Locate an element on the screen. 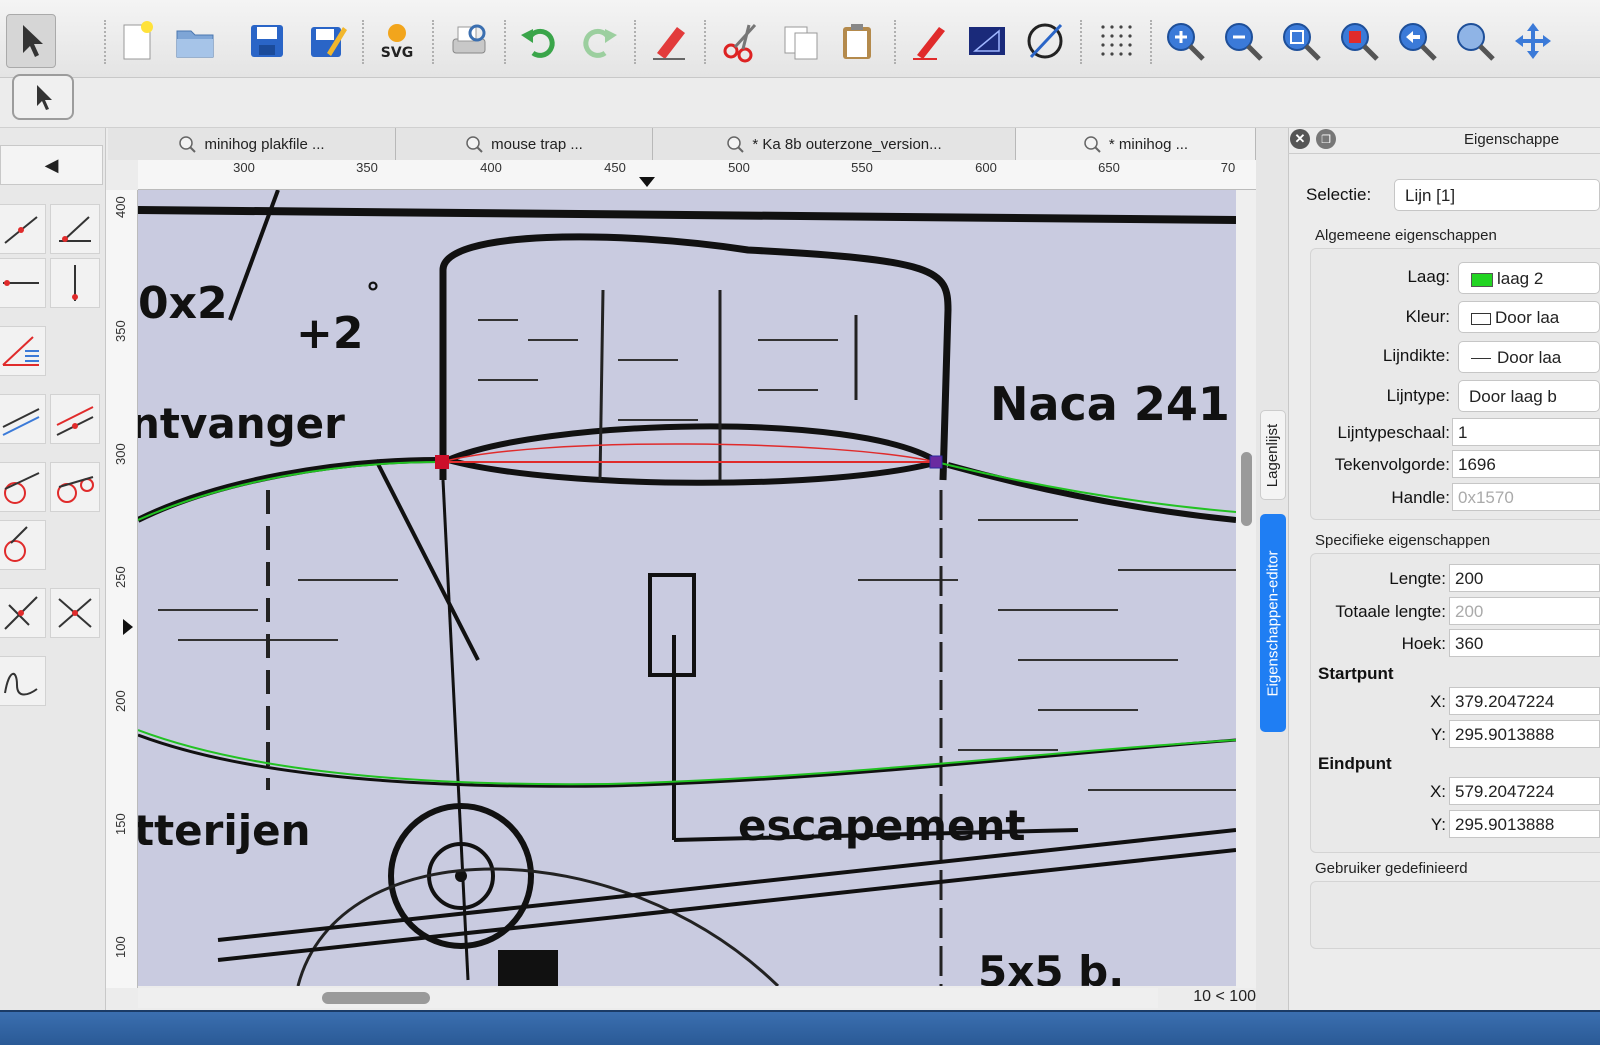 This screenshot has height=1045, width=1600. totallength-label: Totaale lengte: is located at coordinates (1390, 611).